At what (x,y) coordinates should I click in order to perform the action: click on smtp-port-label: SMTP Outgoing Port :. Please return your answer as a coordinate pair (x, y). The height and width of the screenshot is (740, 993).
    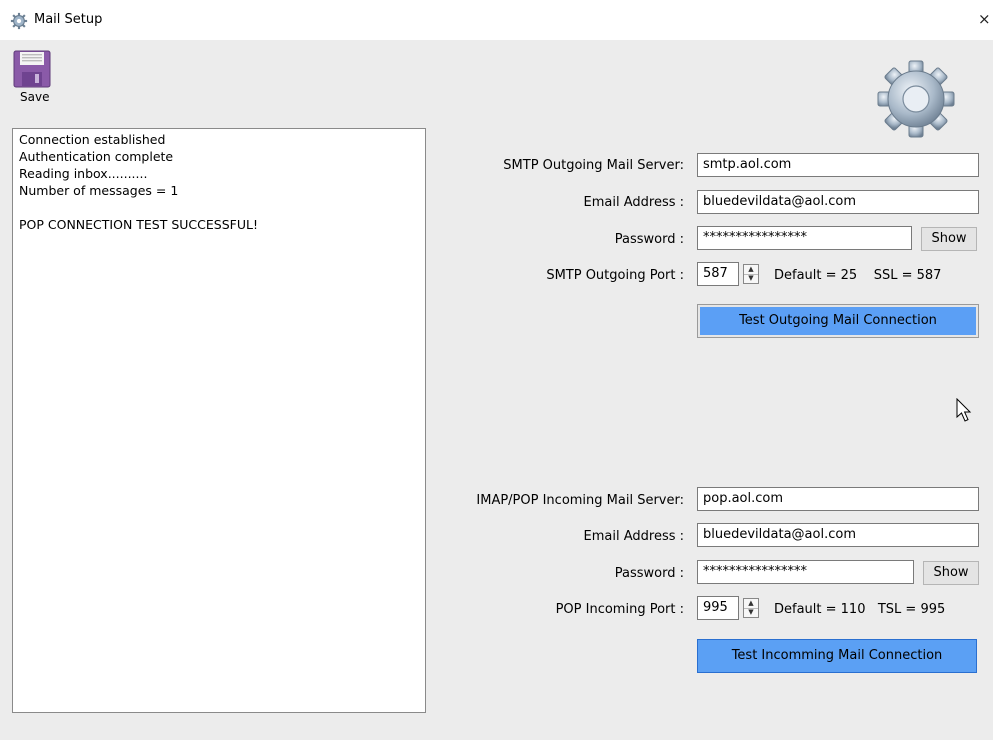
    Looking at the image, I should click on (615, 275).